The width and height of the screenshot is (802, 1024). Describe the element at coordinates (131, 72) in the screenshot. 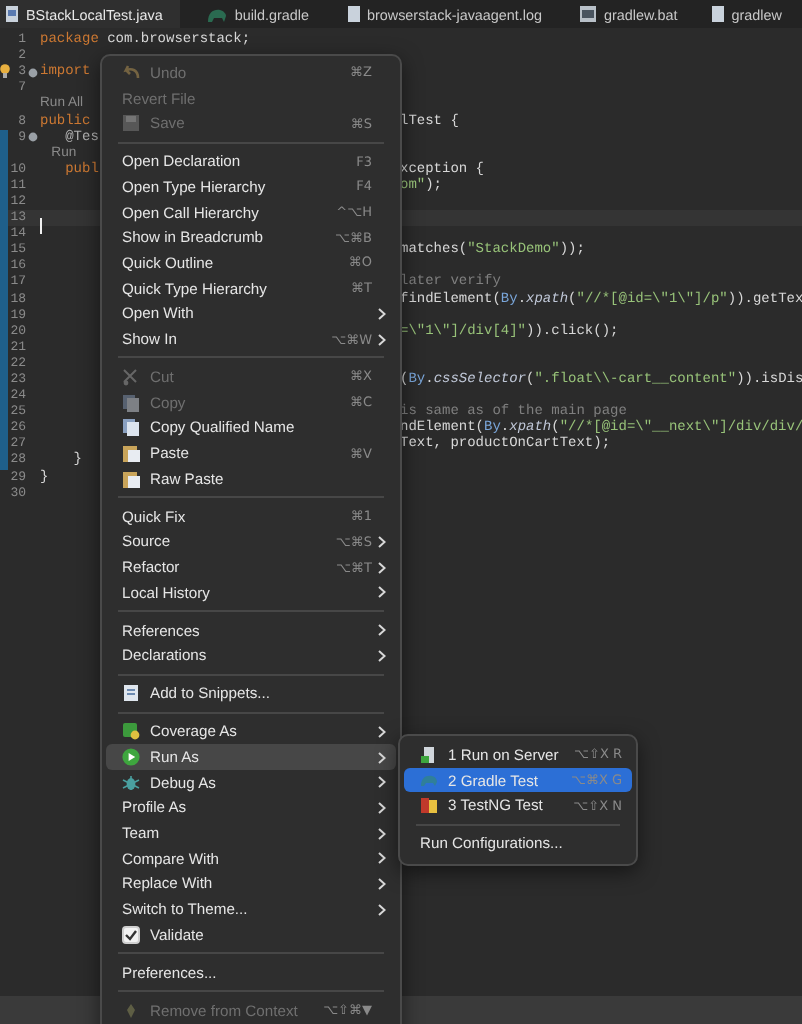

I see `undo-arrow-icon` at that location.